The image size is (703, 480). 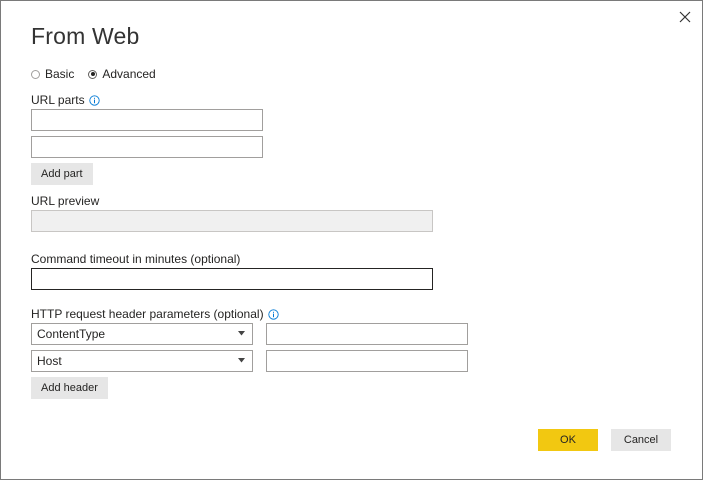 What do you see at coordinates (136, 259) in the screenshot?
I see `command-timeout-label: Command timeout in minutes (optional)` at bounding box center [136, 259].